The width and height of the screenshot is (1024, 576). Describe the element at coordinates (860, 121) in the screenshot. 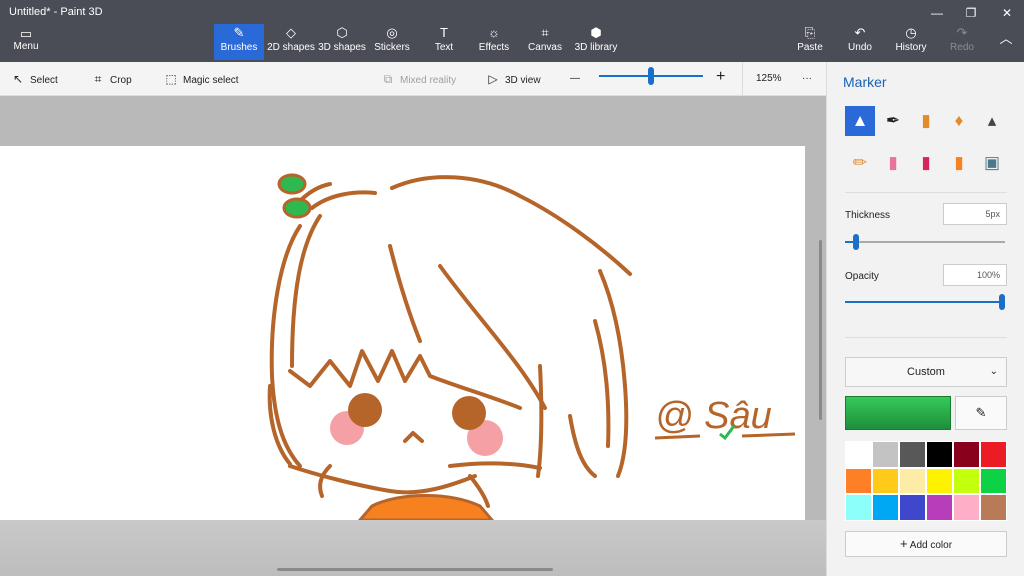

I see `marker-icon: ▲` at that location.